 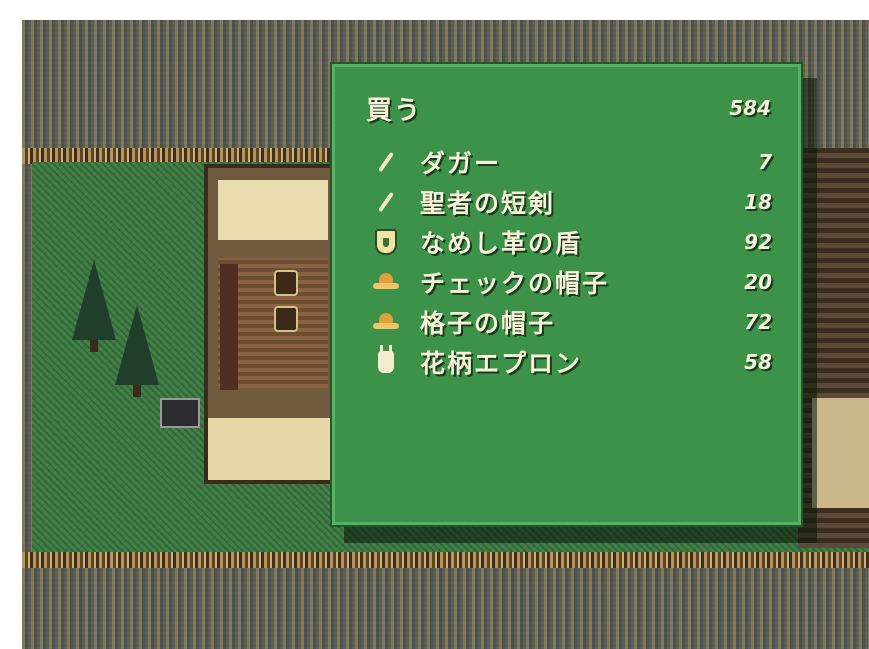 I want to click on shop-item-lattice-hat: 格子の帽子 72, so click(x=572, y=322).